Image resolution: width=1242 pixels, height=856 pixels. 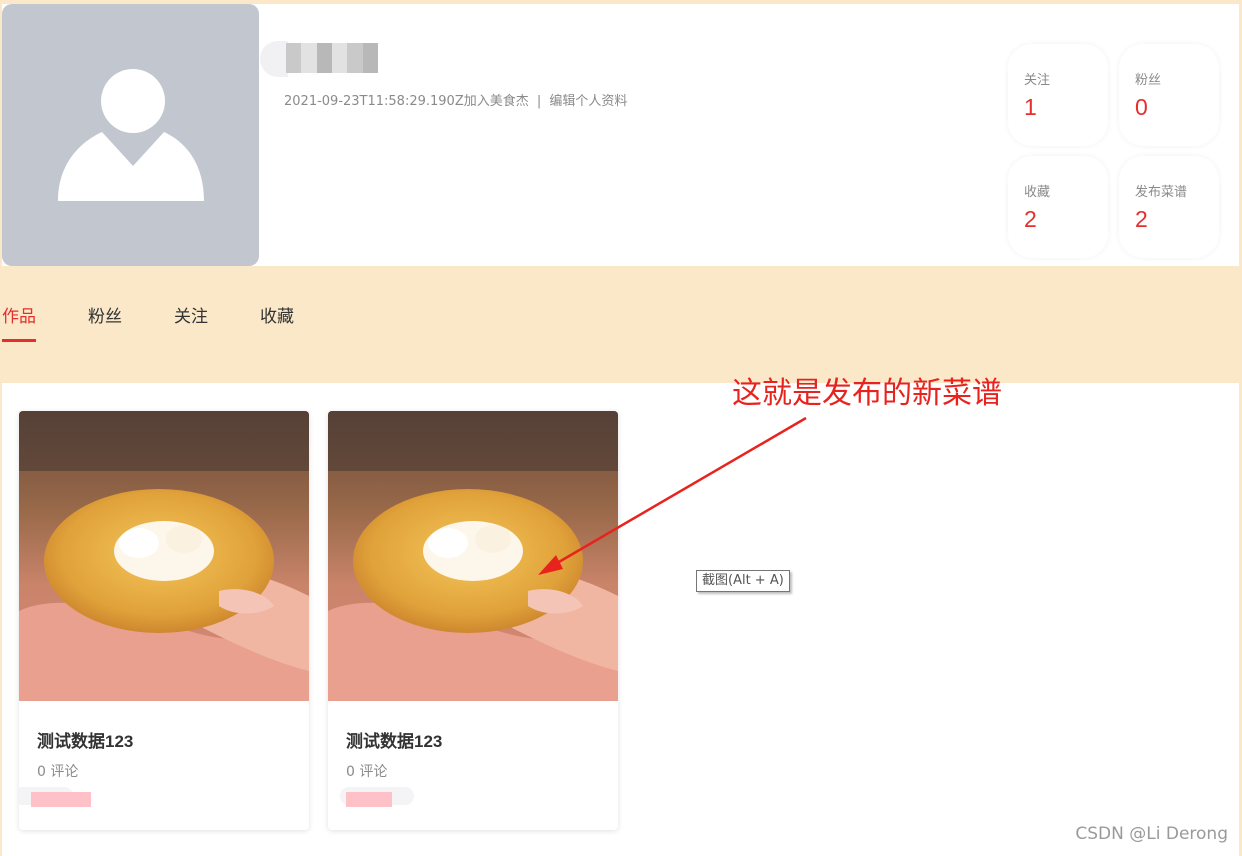 I want to click on profile-tabs: 作品 粉丝 关注 收藏, so click(x=172, y=322).